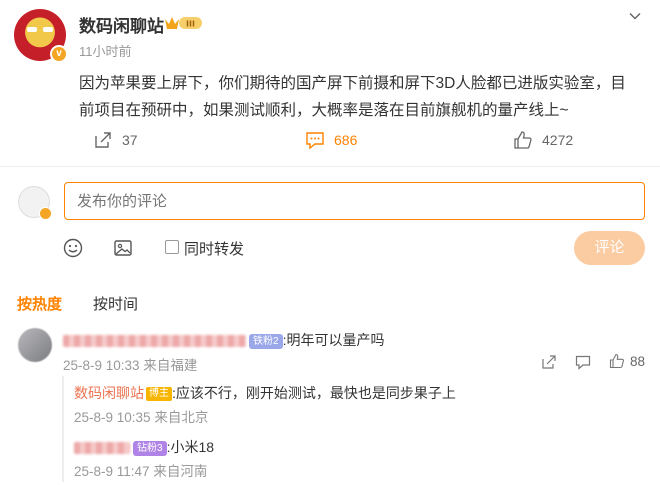 This screenshot has height=485, width=660. What do you see at coordinates (102, 448) in the screenshot?
I see `reply-author-name-blurred` at bounding box center [102, 448].